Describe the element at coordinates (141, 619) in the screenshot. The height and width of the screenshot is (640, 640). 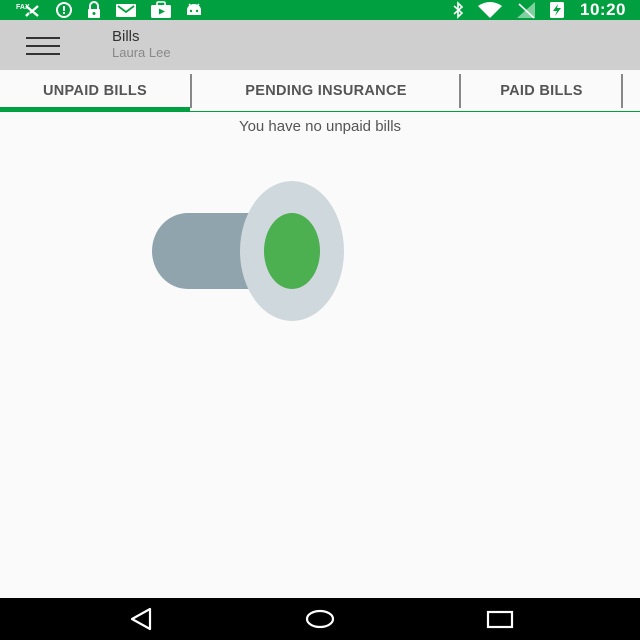
I see `back-icon` at that location.